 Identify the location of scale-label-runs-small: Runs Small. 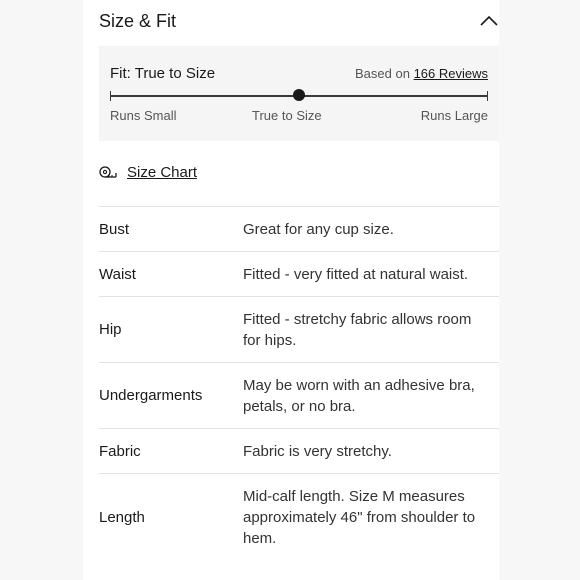
(143, 115).